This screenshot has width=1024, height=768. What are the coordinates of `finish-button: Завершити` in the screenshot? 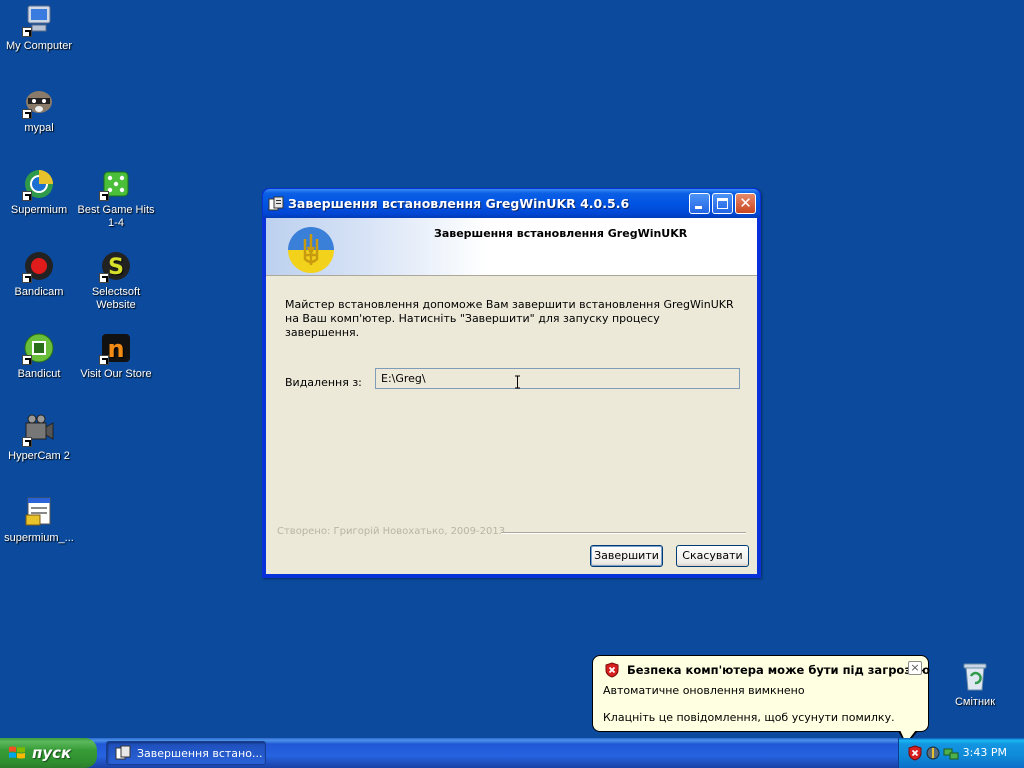 It's located at (626, 556).